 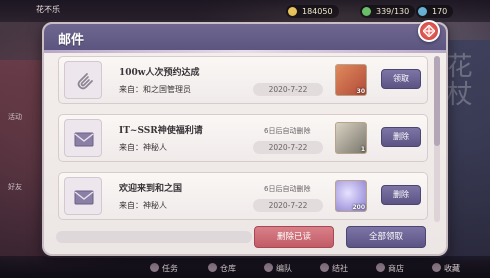 I want to click on nav-team: 编队, so click(x=278, y=268).